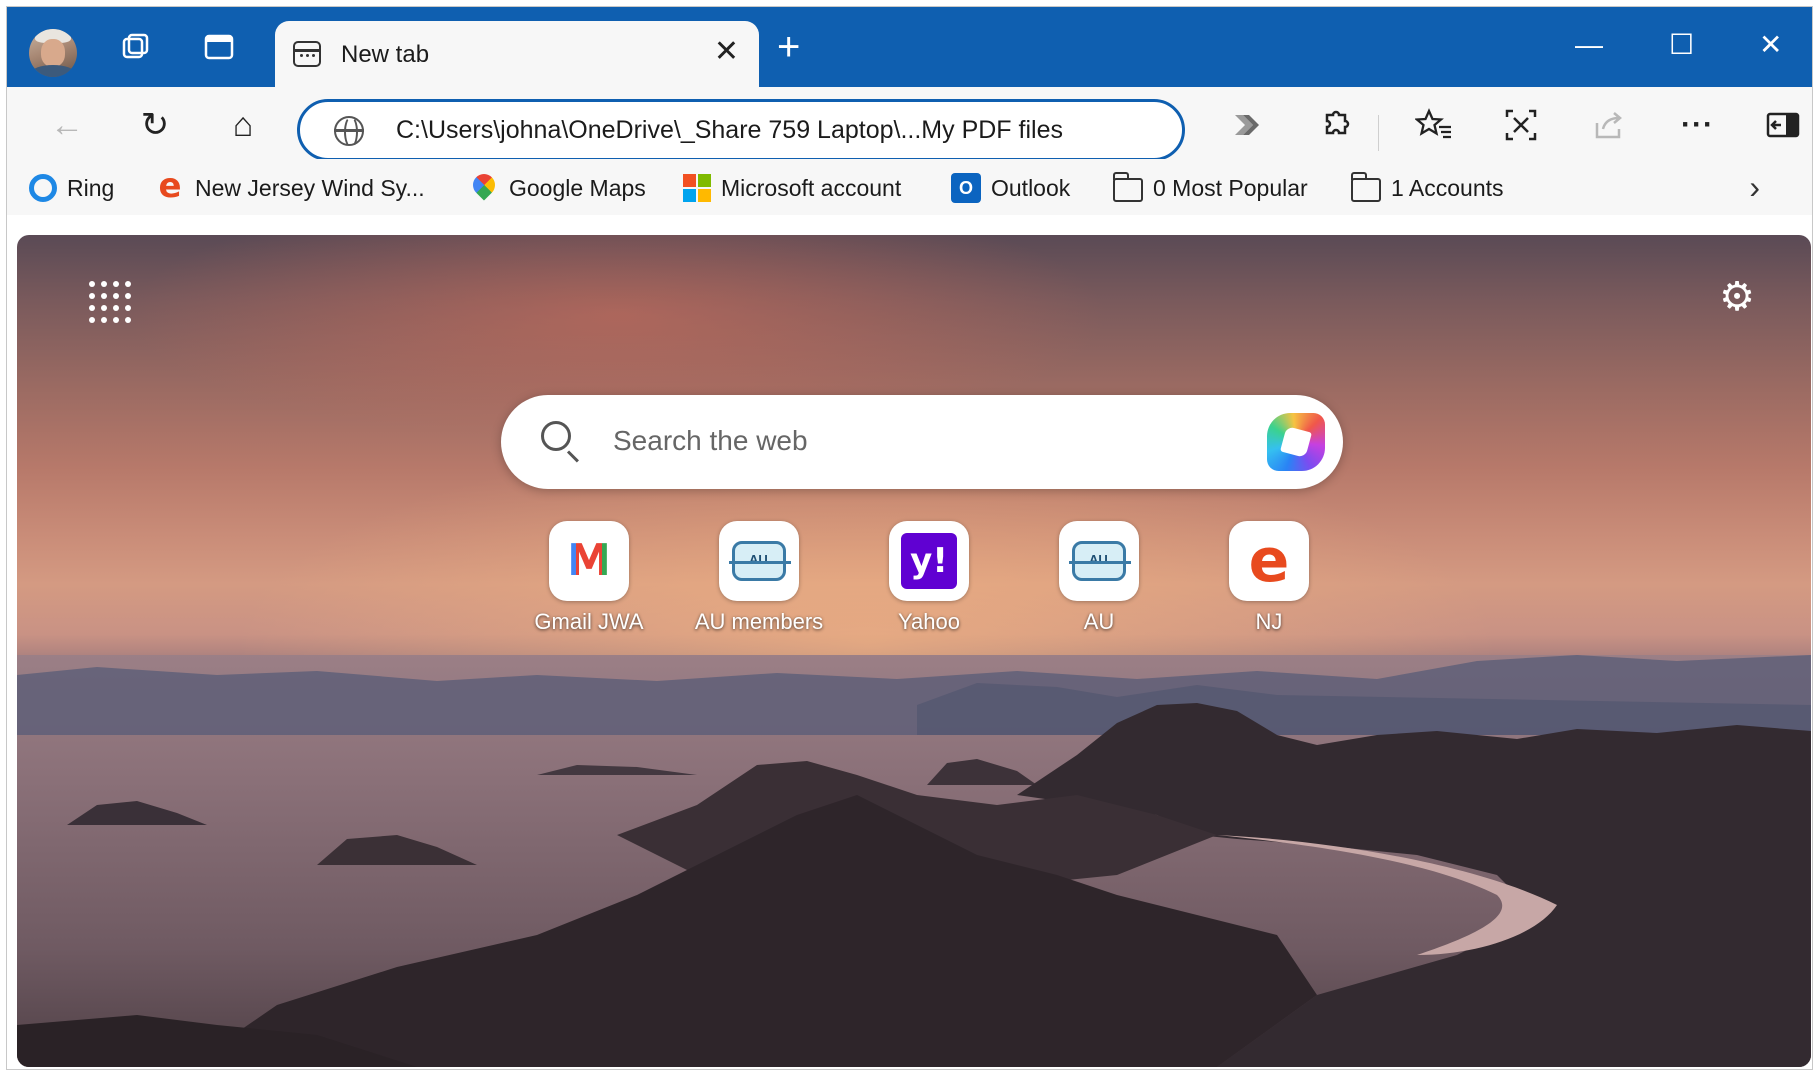 The image size is (1817, 1074). What do you see at coordinates (1770, 45) in the screenshot?
I see `close-window-button: ✕` at bounding box center [1770, 45].